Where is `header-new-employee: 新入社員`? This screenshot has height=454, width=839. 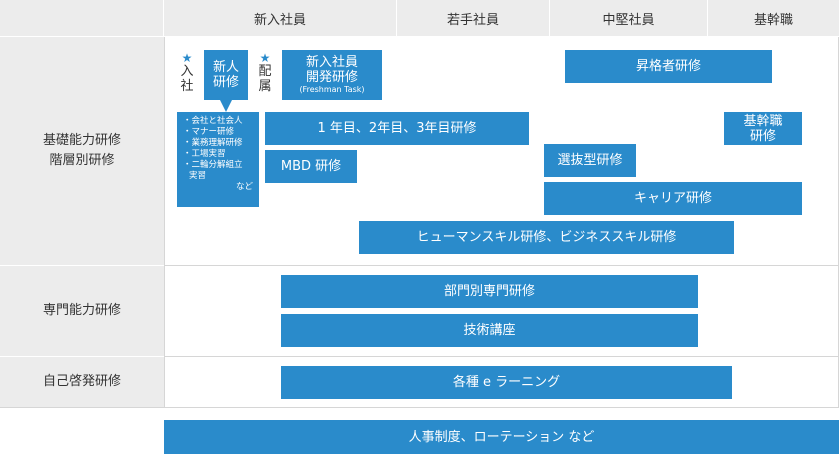
header-new-employee: 新入社員 is located at coordinates (280, 18).